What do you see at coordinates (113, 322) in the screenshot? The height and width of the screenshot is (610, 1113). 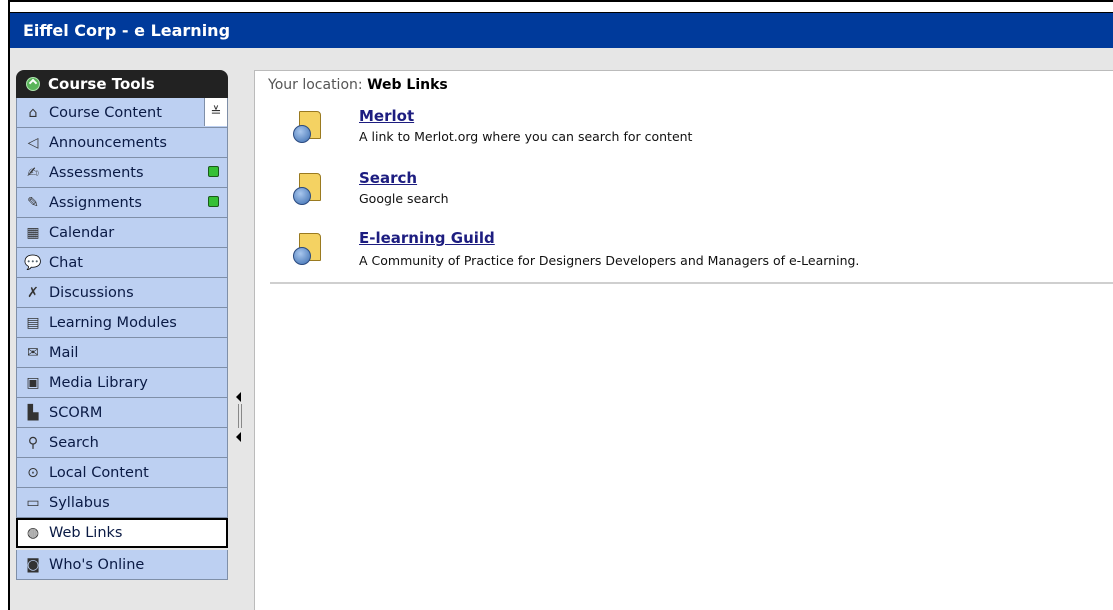 I see `sidebar-item-label: Learning Modules` at bounding box center [113, 322].